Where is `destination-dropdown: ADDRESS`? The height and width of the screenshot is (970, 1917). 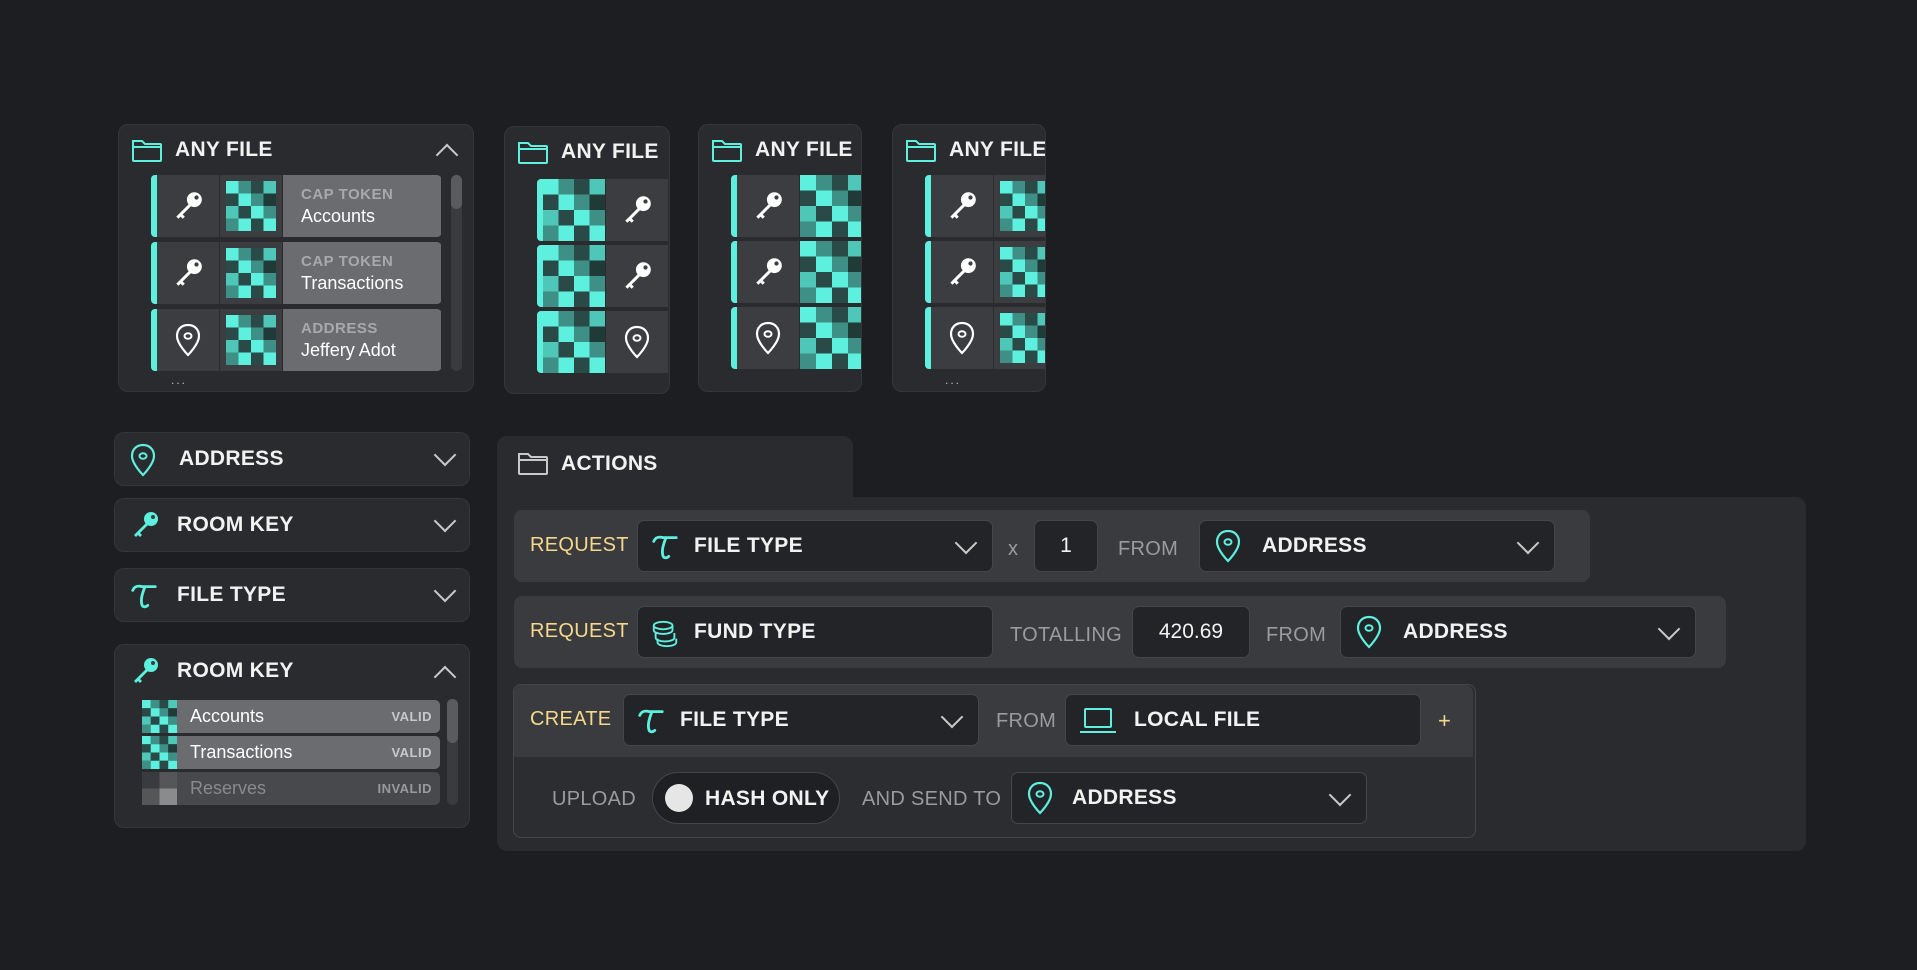
destination-dropdown: ADDRESS is located at coordinates (1189, 798).